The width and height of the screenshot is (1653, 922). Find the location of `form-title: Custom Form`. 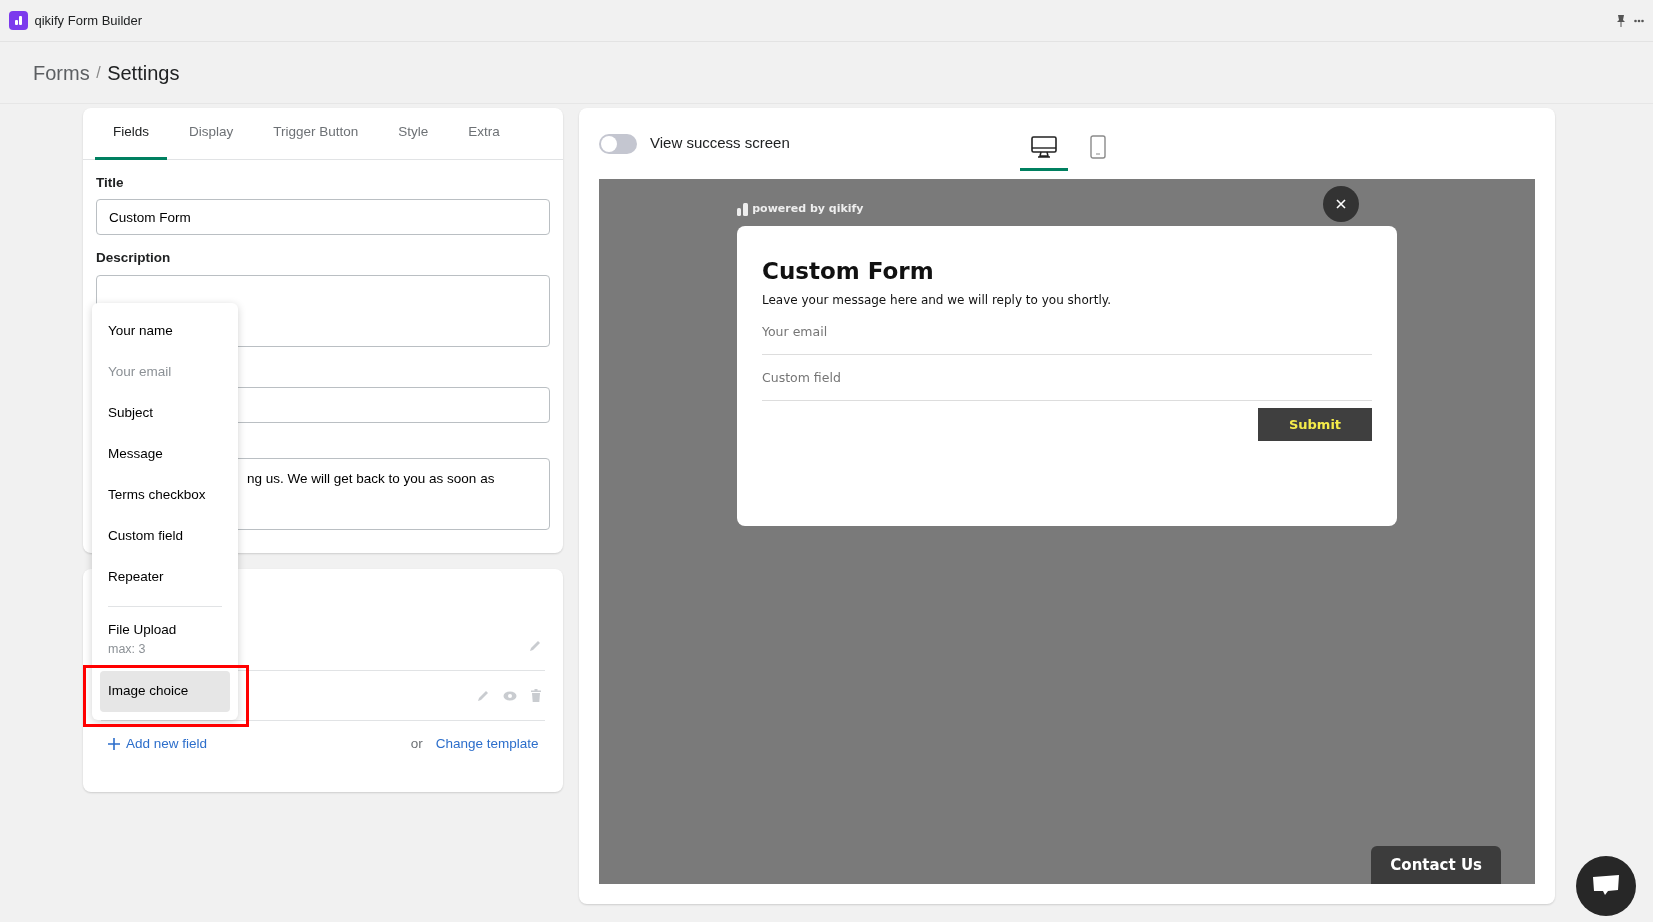

form-title: Custom Form is located at coordinates (848, 271).